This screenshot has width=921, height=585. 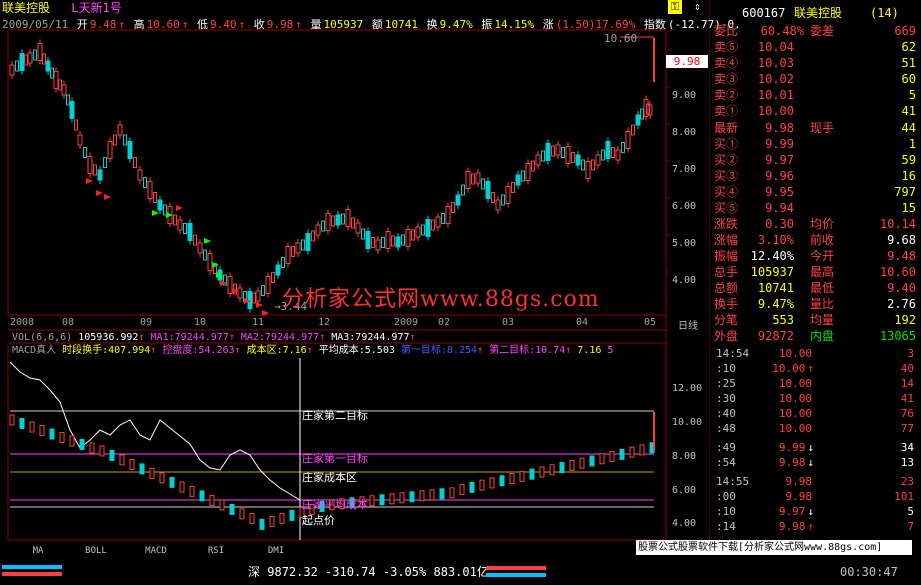 I want to click on ask-row: 卖③ 10.02 60, so click(x=815, y=79).